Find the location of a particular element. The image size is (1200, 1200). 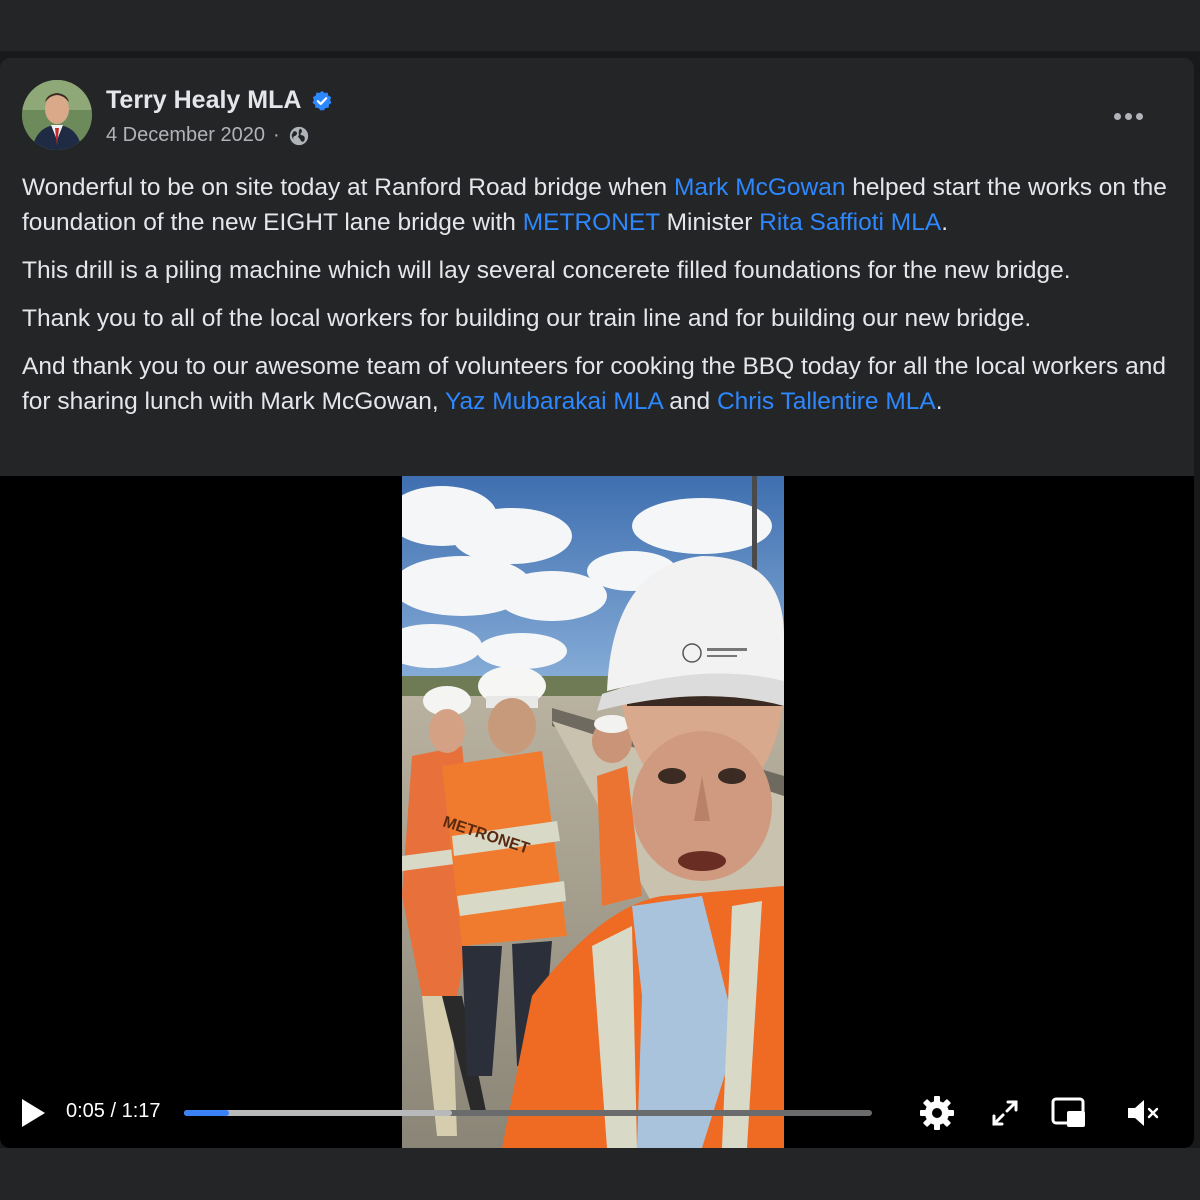

more-options-icon is located at coordinates (1117, 116).